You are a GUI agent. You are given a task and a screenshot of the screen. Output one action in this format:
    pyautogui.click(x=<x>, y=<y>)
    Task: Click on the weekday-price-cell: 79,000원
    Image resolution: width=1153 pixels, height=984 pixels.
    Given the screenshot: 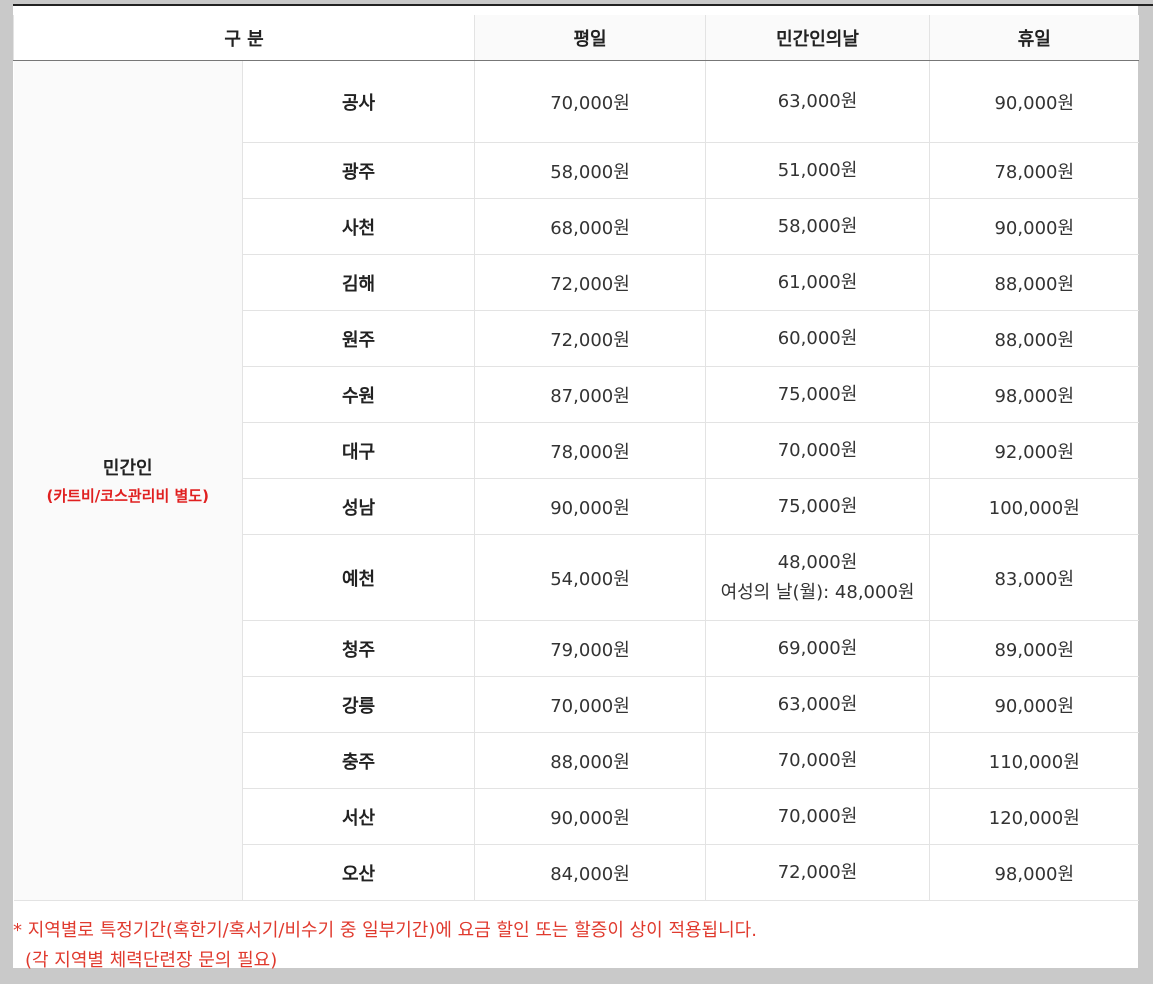 What is the action you would take?
    pyautogui.click(x=590, y=648)
    